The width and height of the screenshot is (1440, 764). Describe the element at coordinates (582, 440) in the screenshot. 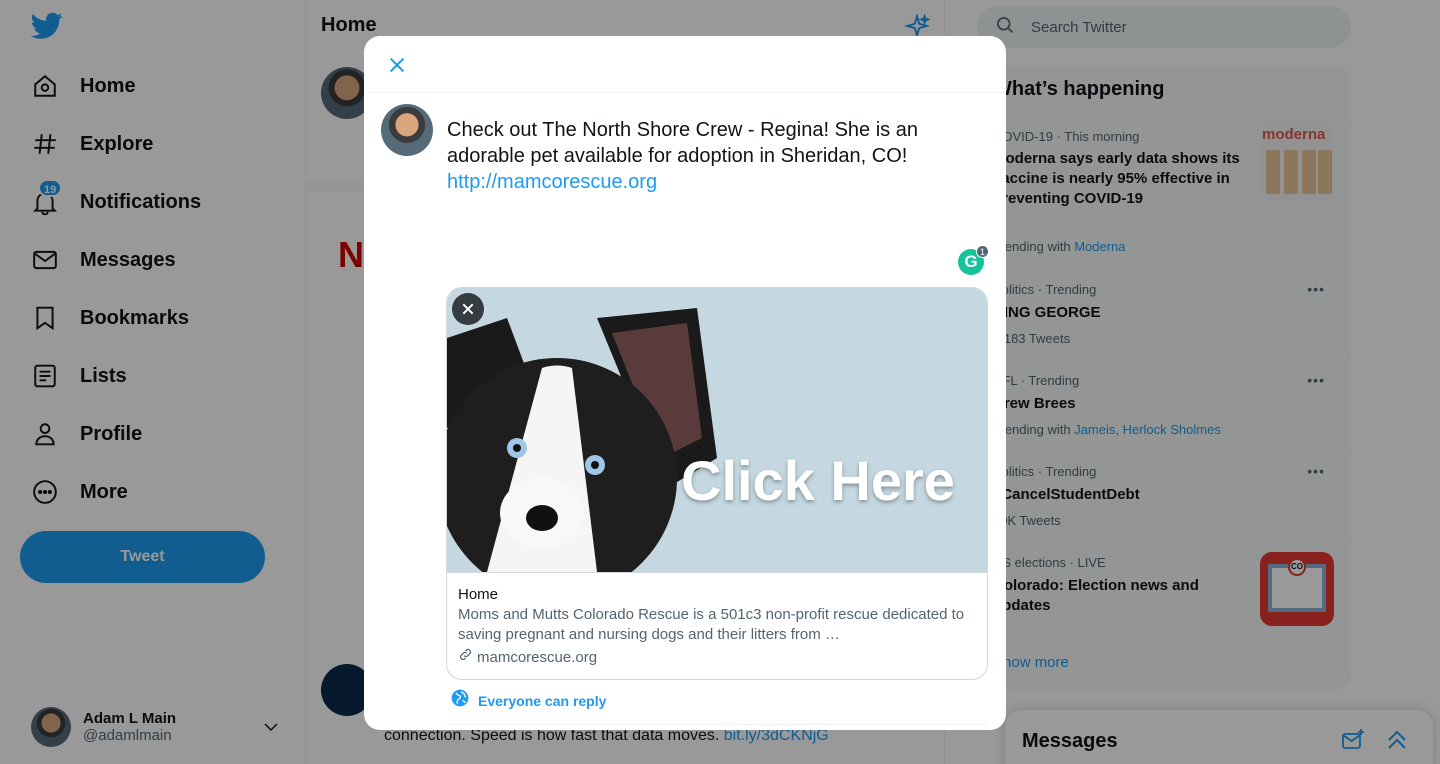

I see `puppy-illustration` at that location.